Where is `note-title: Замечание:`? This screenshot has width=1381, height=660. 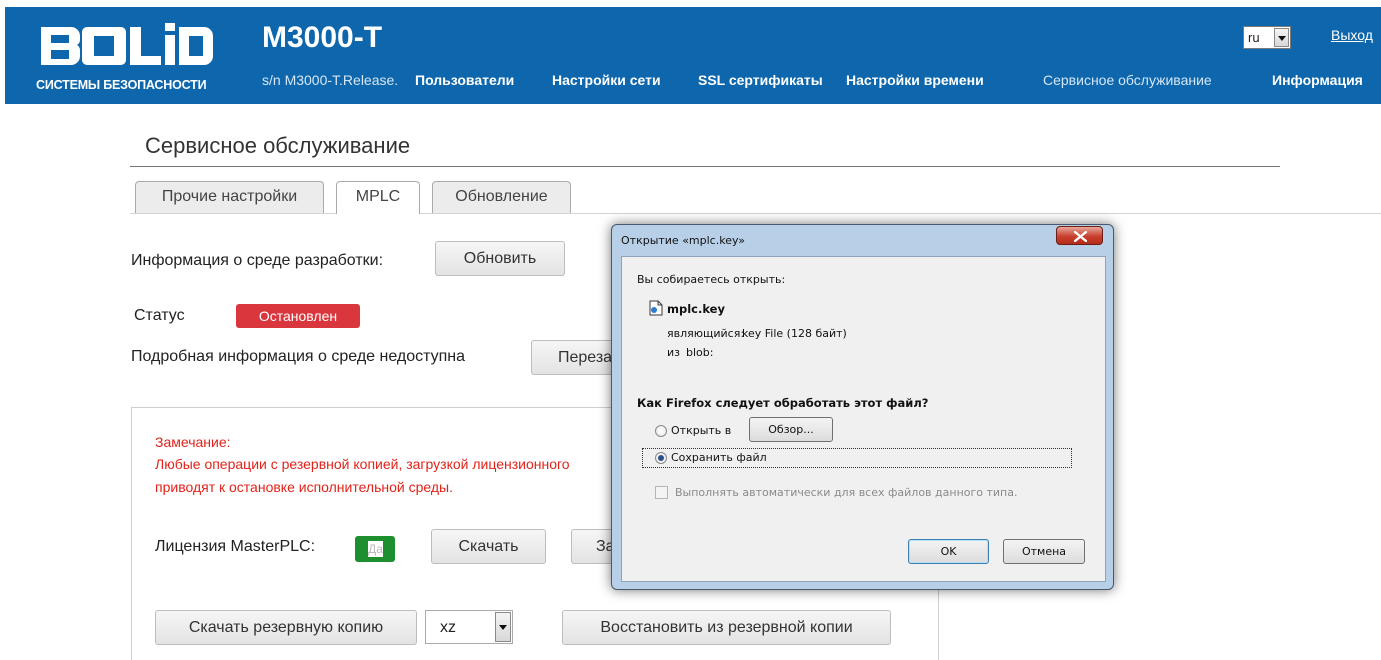
note-title: Замечание: is located at coordinates (193, 442).